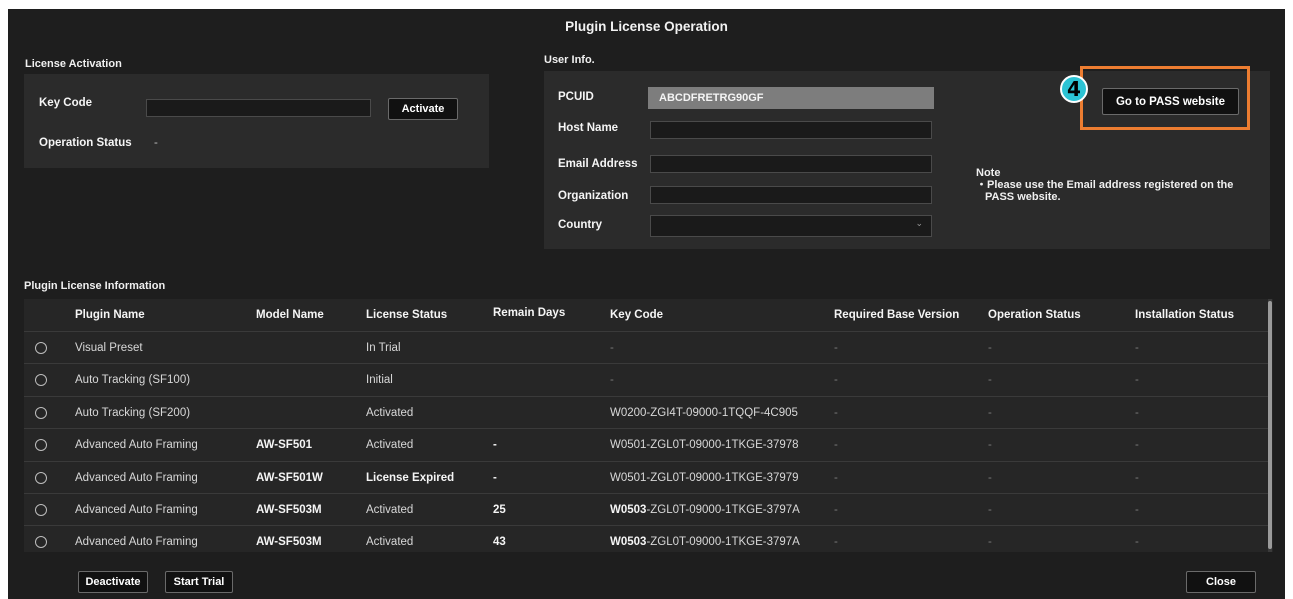 The height and width of the screenshot is (599, 1293). Describe the element at coordinates (791, 195) in the screenshot. I see `organization-input` at that location.